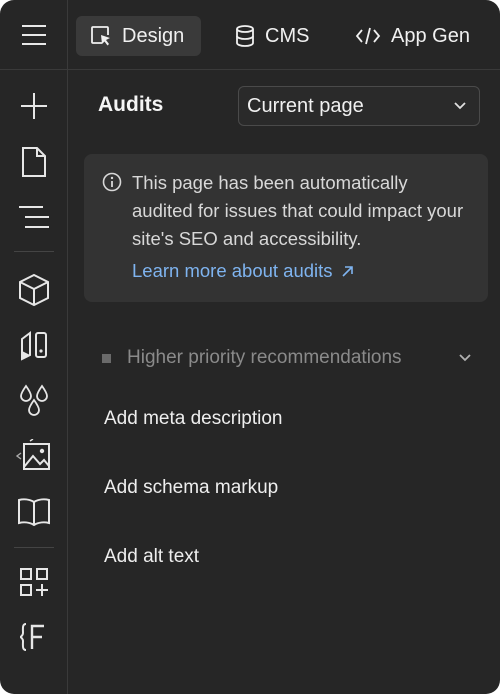 Image resolution: width=500 pixels, height=694 pixels. I want to click on image-icon, so click(33, 454).